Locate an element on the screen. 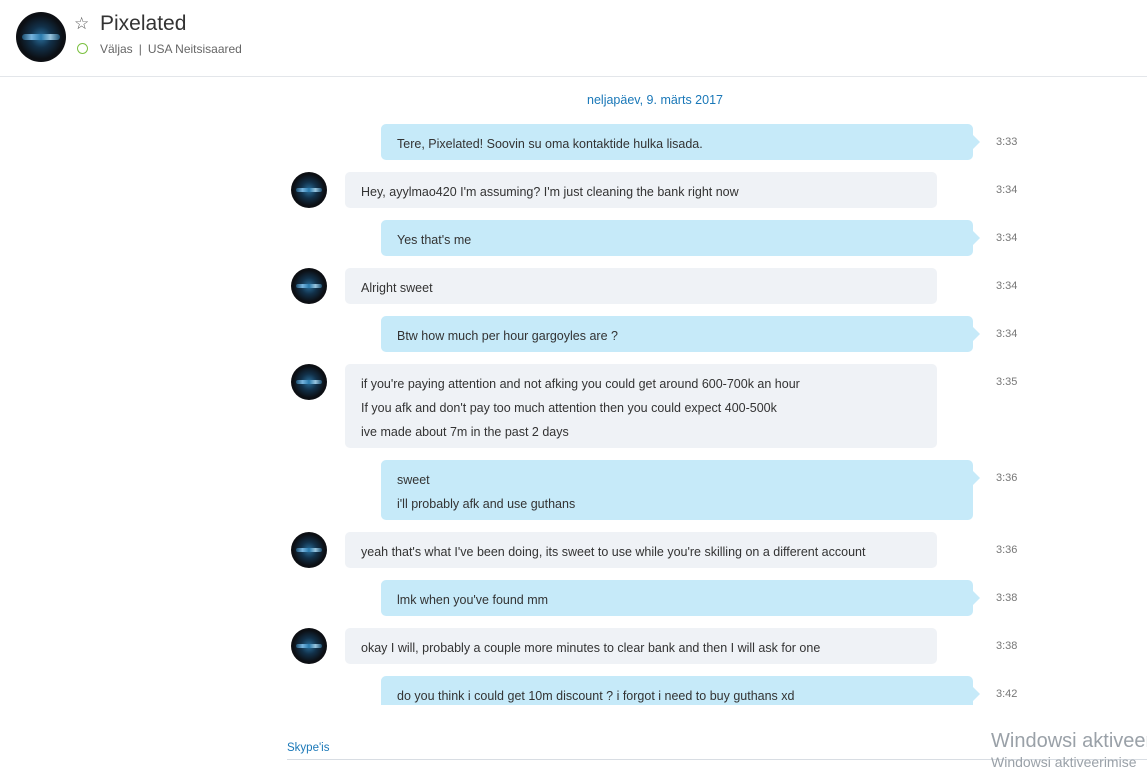 This screenshot has width=1147, height=771. message-text: lmk when you've found mm is located at coordinates (473, 600).